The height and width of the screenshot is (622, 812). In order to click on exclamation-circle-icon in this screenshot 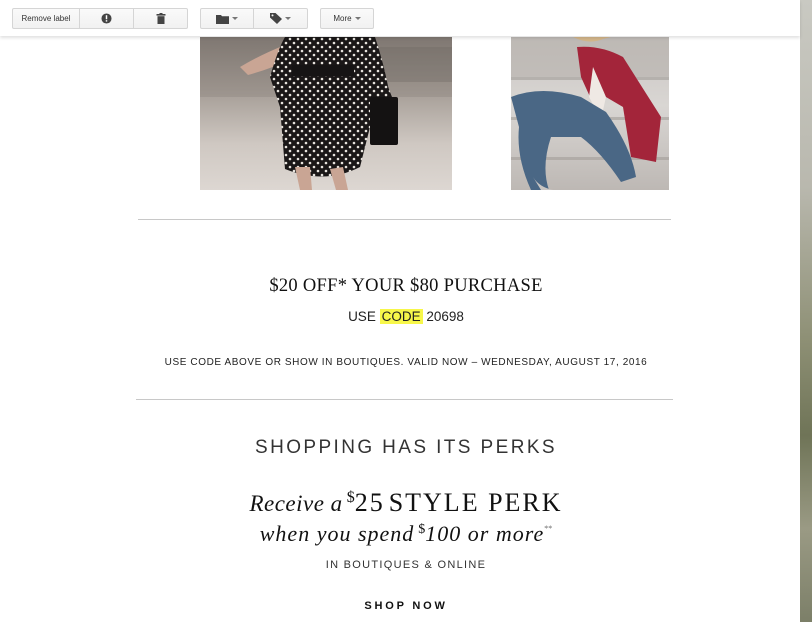, I will do `click(106, 18)`.